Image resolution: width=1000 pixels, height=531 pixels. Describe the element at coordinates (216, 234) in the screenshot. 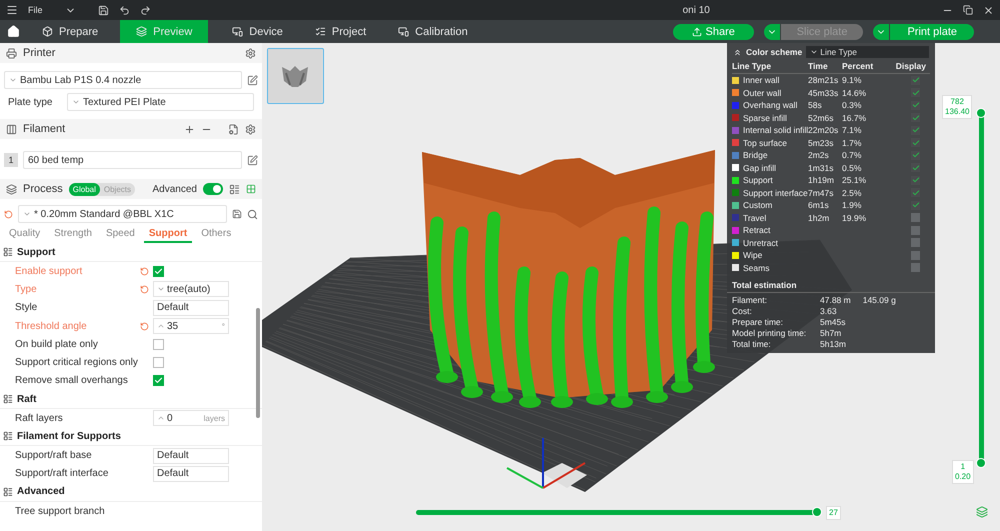

I see `settings-tab: Others` at that location.